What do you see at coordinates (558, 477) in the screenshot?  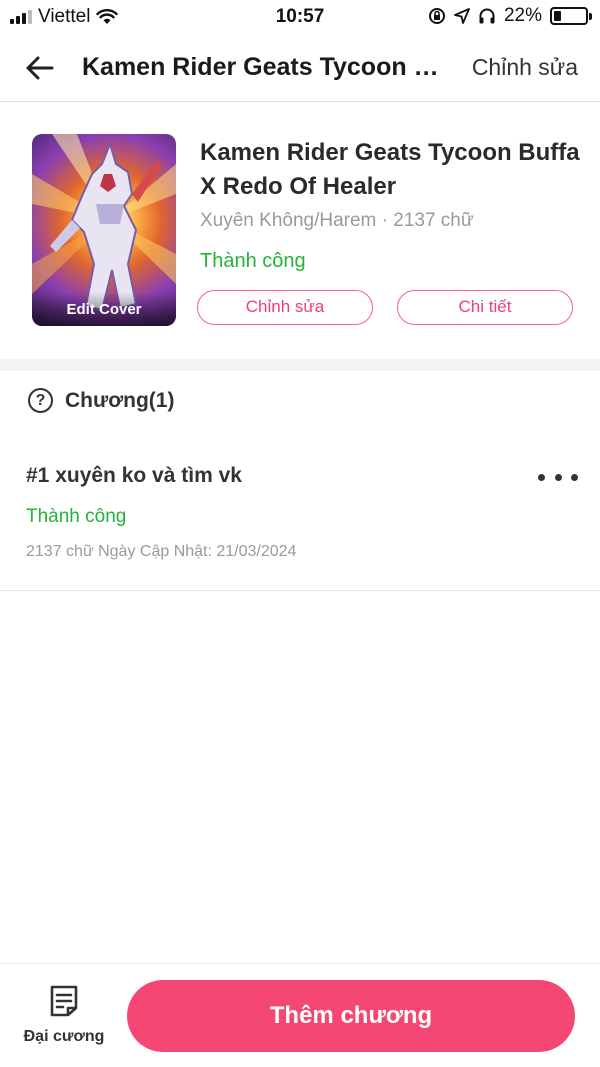 I see `more-options-icon` at bounding box center [558, 477].